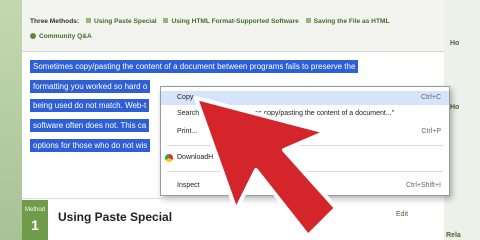 The image size is (480, 240). I want to click on selected-text-line: formatting you worked so hard o, so click(90, 86).